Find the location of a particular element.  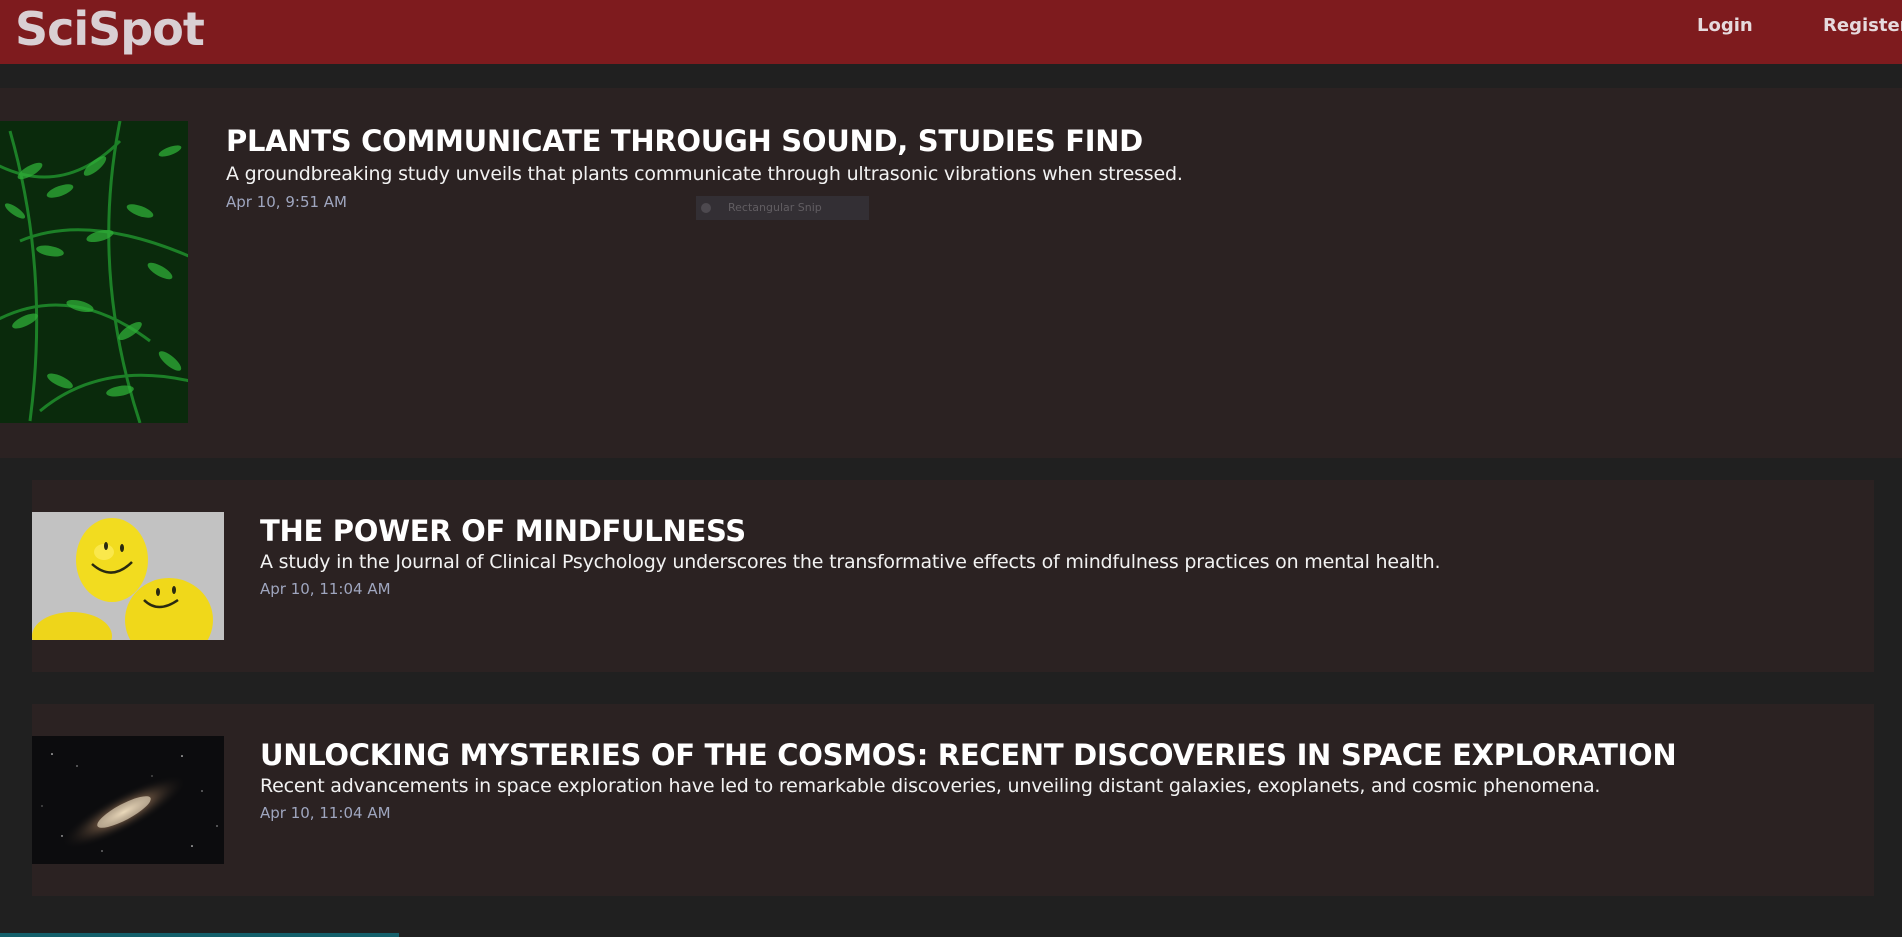

article-title: THE POWER OF MINDFULNESS is located at coordinates (503, 531).